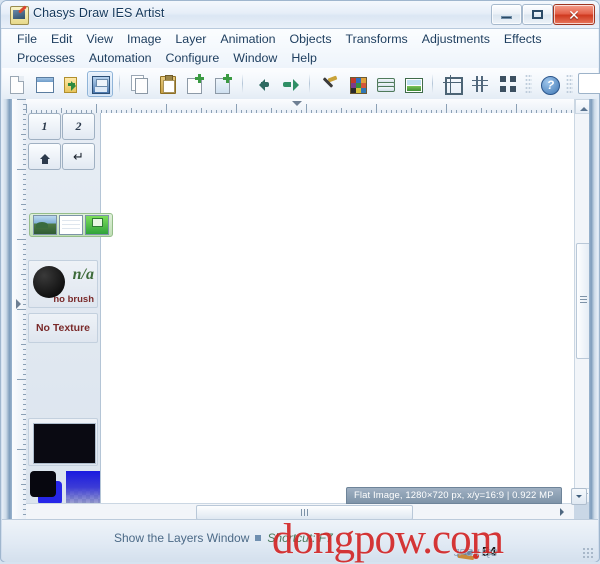 The height and width of the screenshot is (564, 600). What do you see at coordinates (45, 225) in the screenshot?
I see `thumbnail-photo-icon` at bounding box center [45, 225].